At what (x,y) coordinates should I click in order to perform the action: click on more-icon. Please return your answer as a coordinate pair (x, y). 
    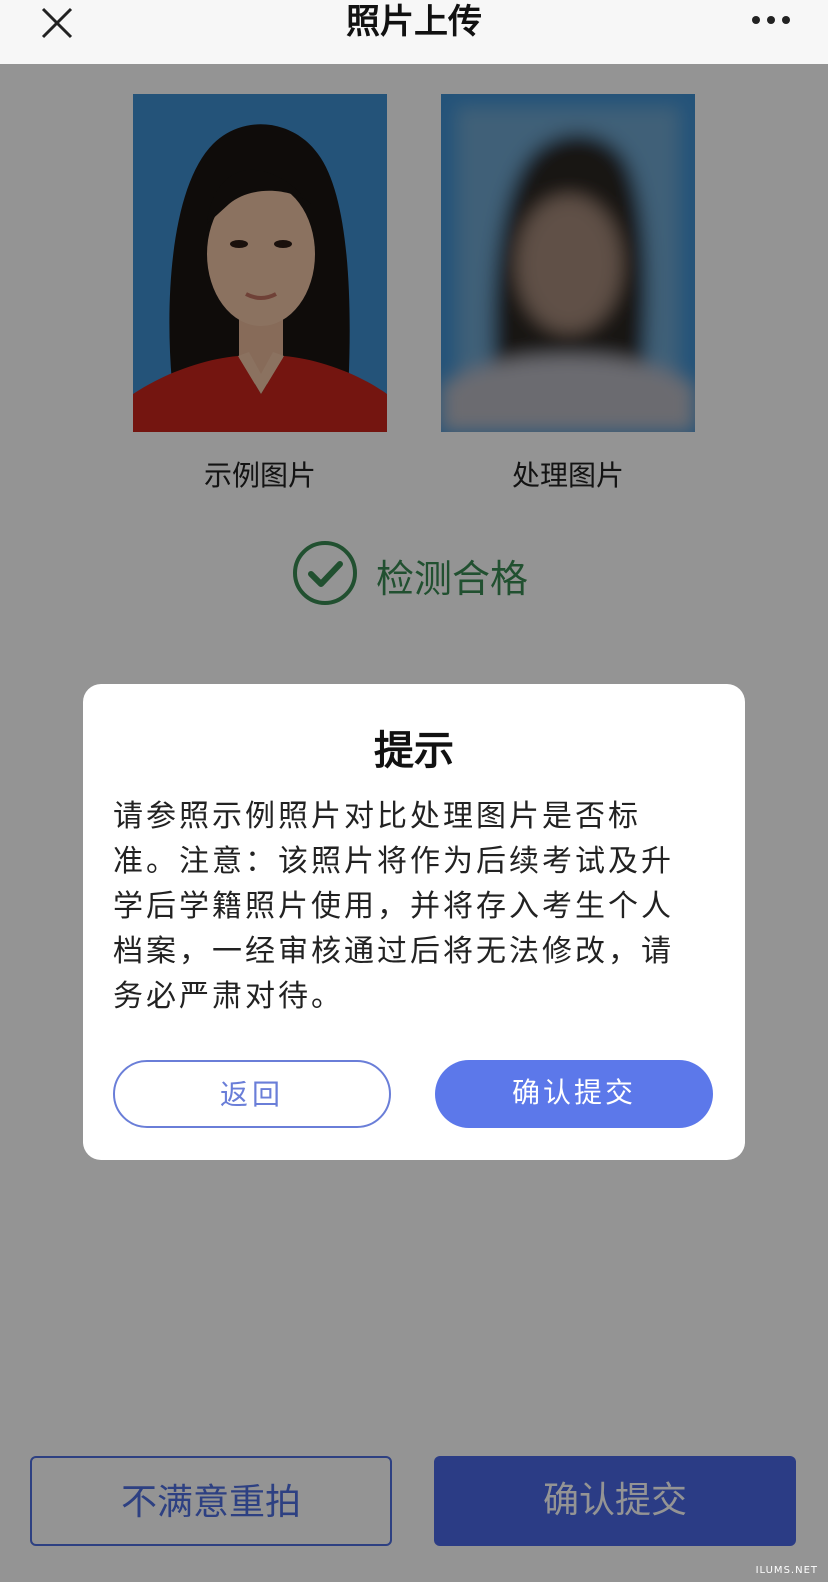
    Looking at the image, I should click on (771, 21).